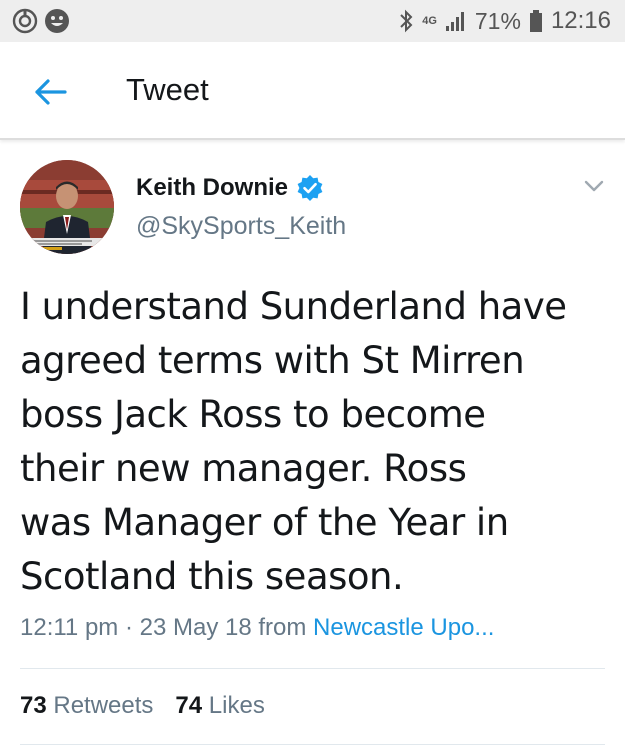  Describe the element at coordinates (212, 576) in the screenshot. I see `tweet-text-line: Scotland this season.` at that location.